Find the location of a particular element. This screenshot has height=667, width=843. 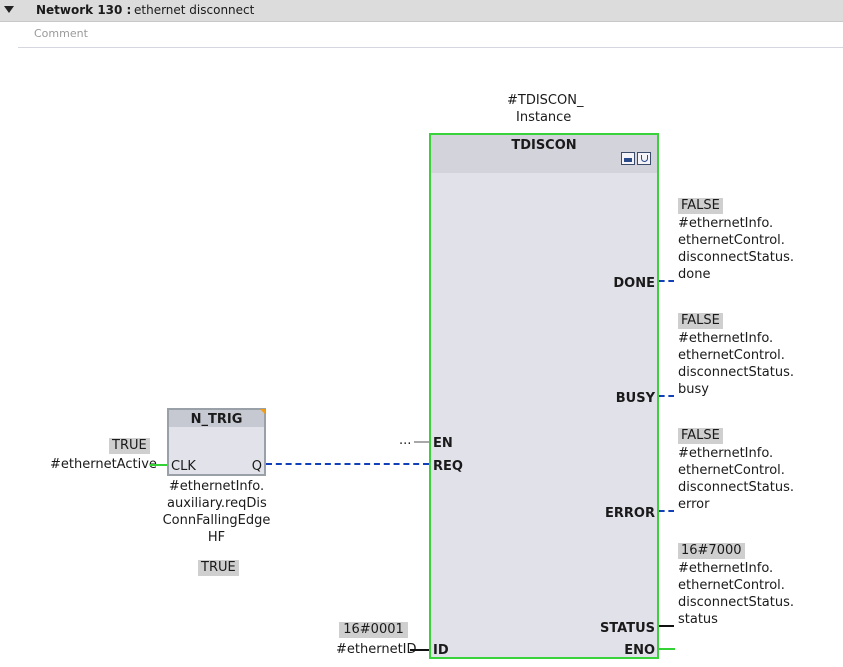

pin-clk-label: CLK is located at coordinates (183, 466).